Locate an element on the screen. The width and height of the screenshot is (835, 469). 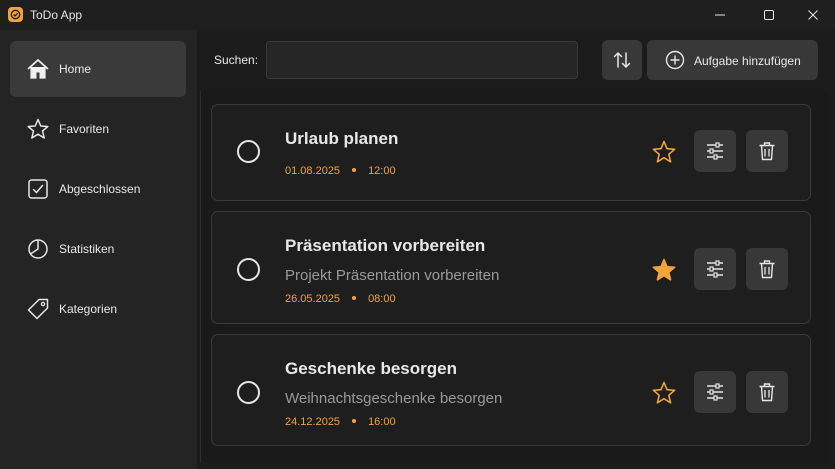
sidebar-item-abgeschlossen: Abgeschlossen is located at coordinates (98, 189).